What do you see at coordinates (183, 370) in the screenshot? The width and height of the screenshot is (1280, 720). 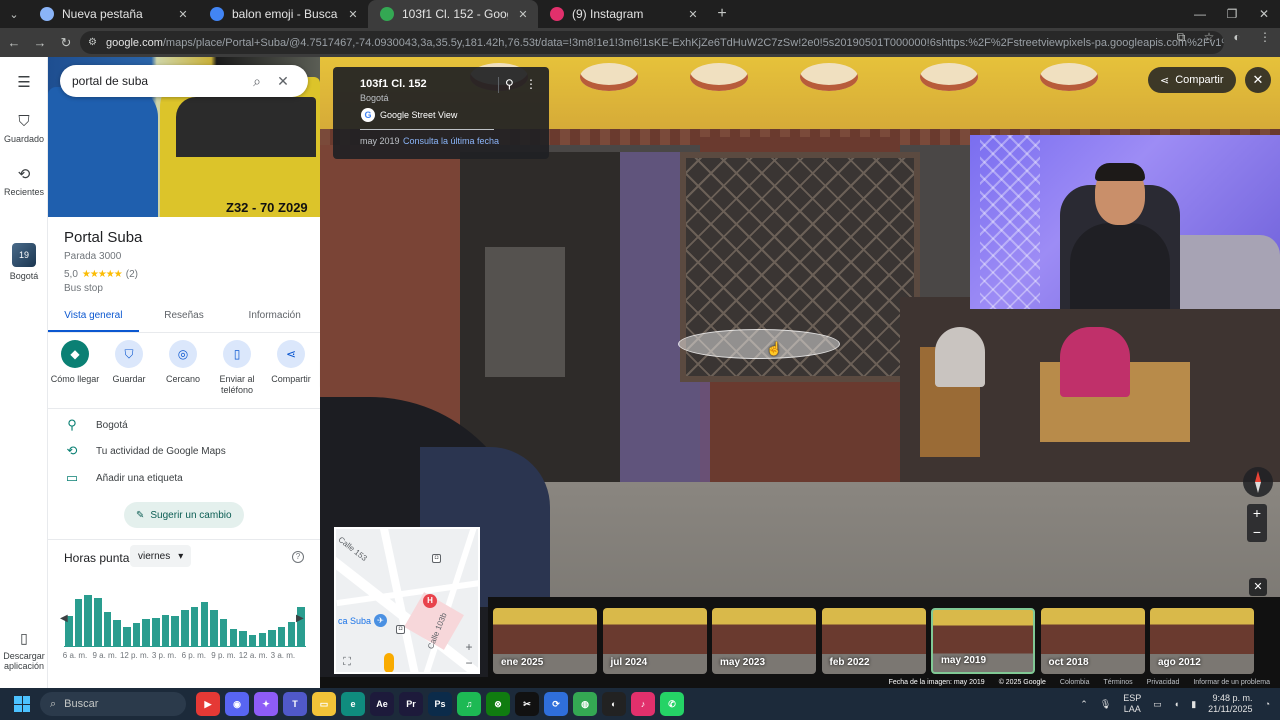 I see `nearby-button: ◎ Cercano` at bounding box center [183, 370].